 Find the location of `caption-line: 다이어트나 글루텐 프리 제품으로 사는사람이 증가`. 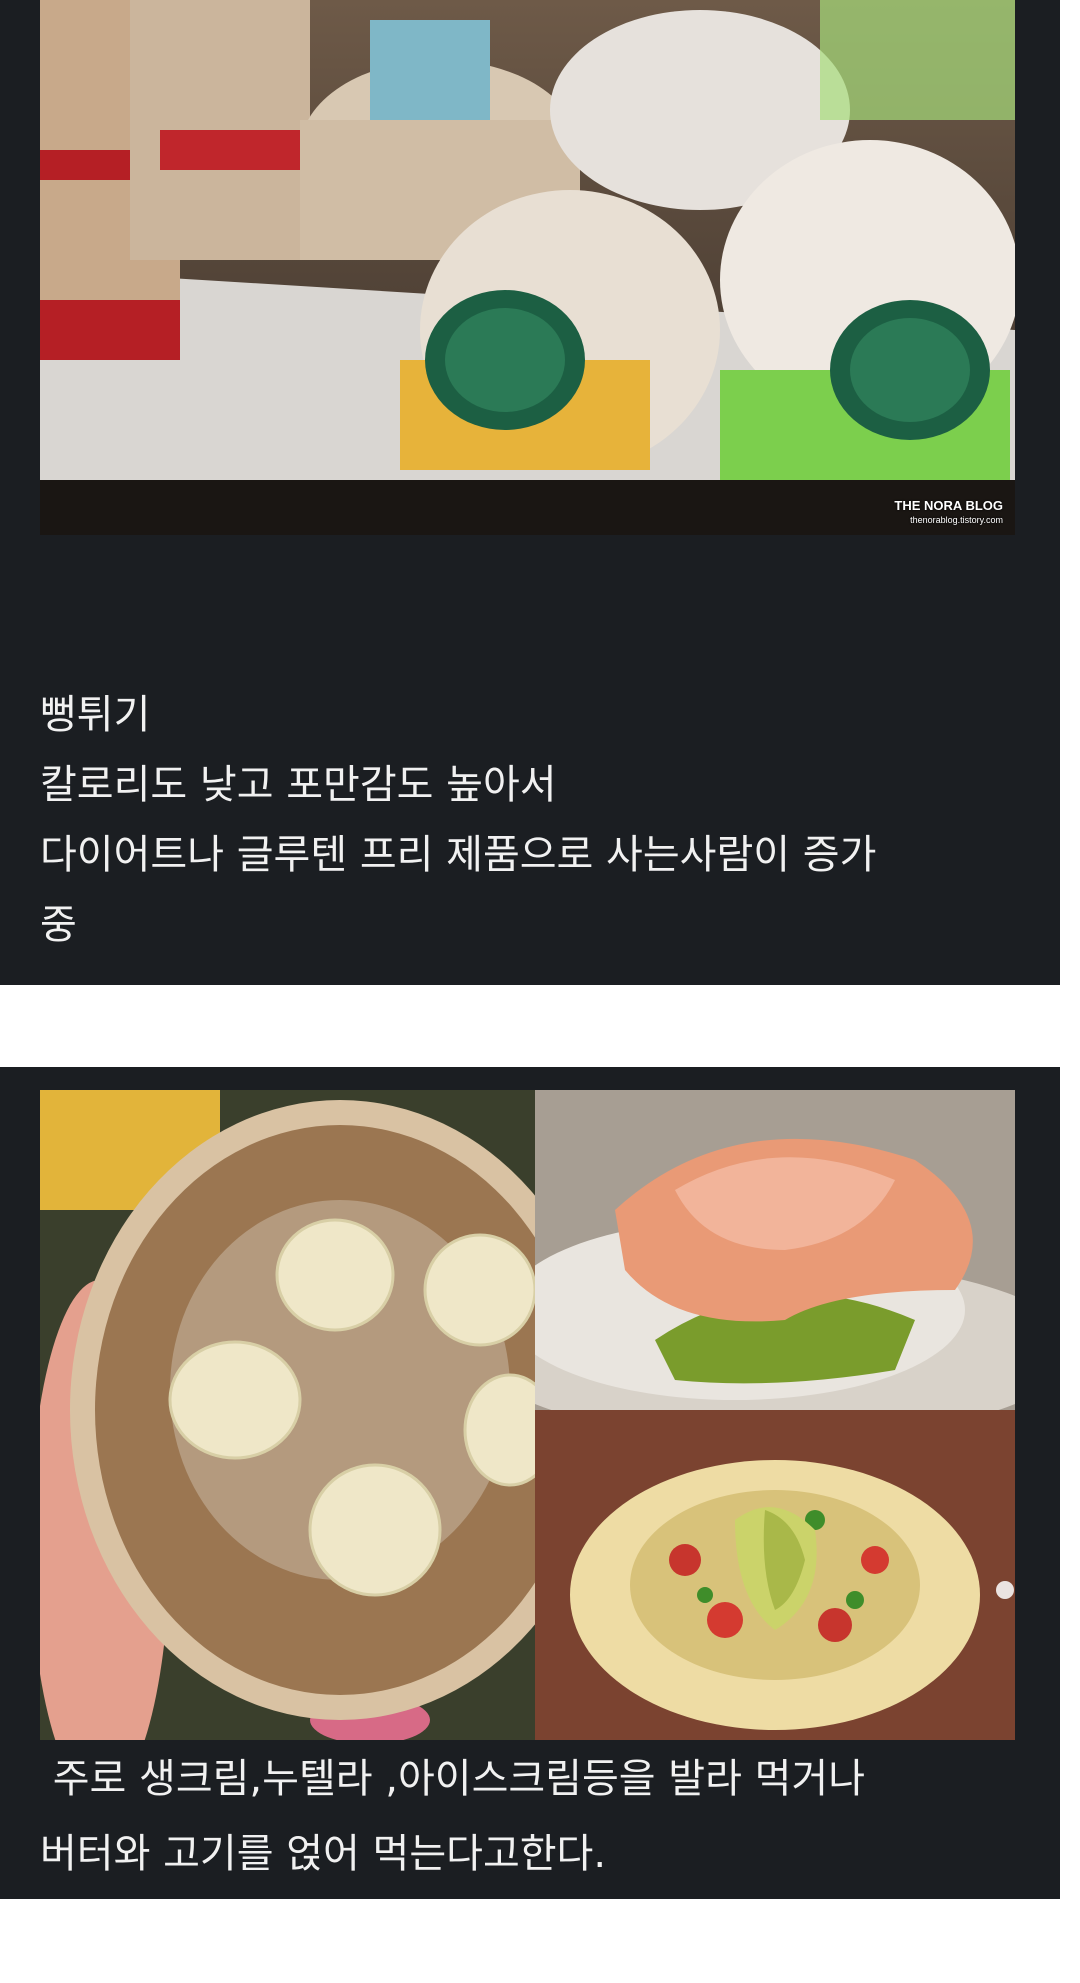

caption-line: 다이어트나 글루텐 프리 제품으로 사는사람이 증가 is located at coordinates (458, 855).